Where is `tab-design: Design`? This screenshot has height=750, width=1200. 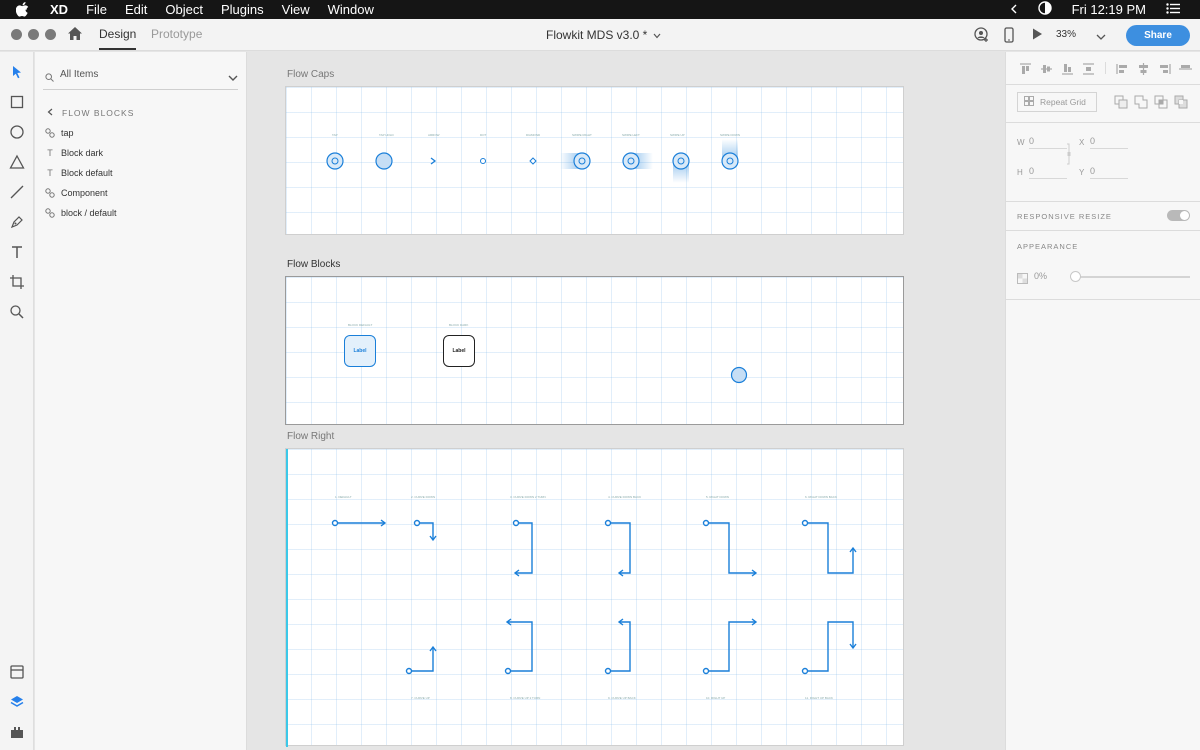
tab-design: Design is located at coordinates (118, 38).